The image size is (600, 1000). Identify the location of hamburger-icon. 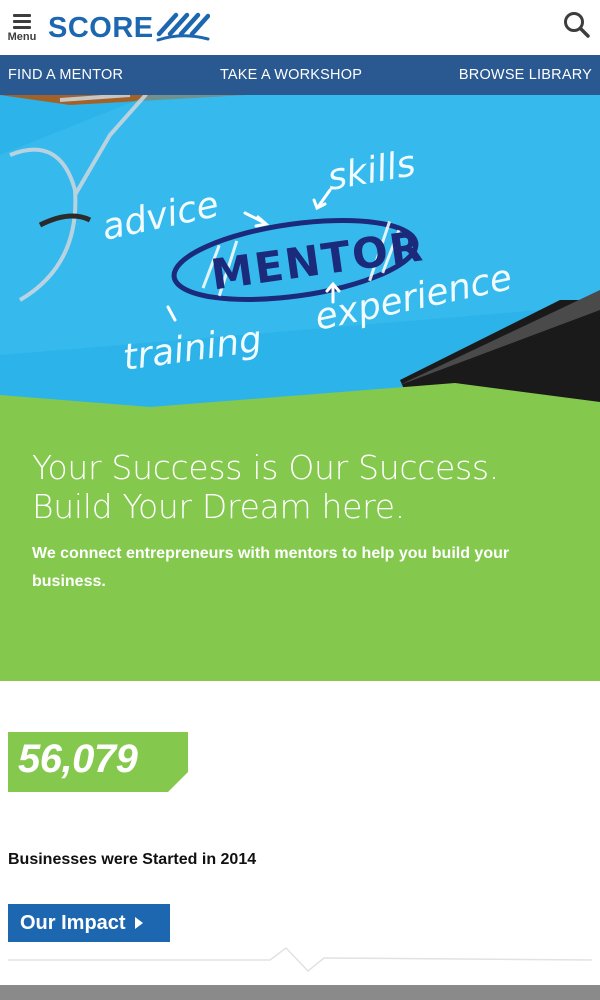
(22, 15).